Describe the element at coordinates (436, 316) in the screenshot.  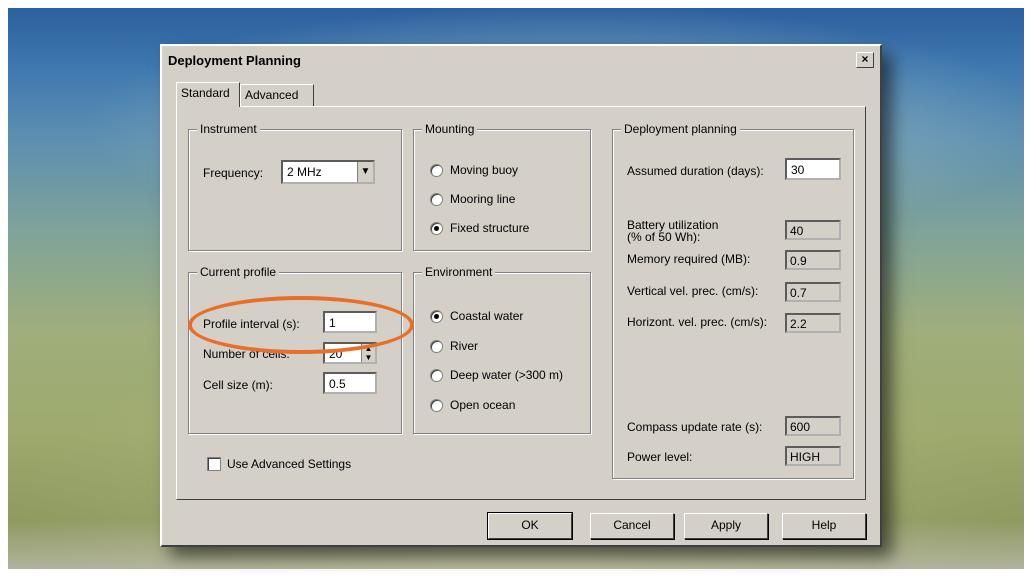
I see `radio-coastal-water` at that location.